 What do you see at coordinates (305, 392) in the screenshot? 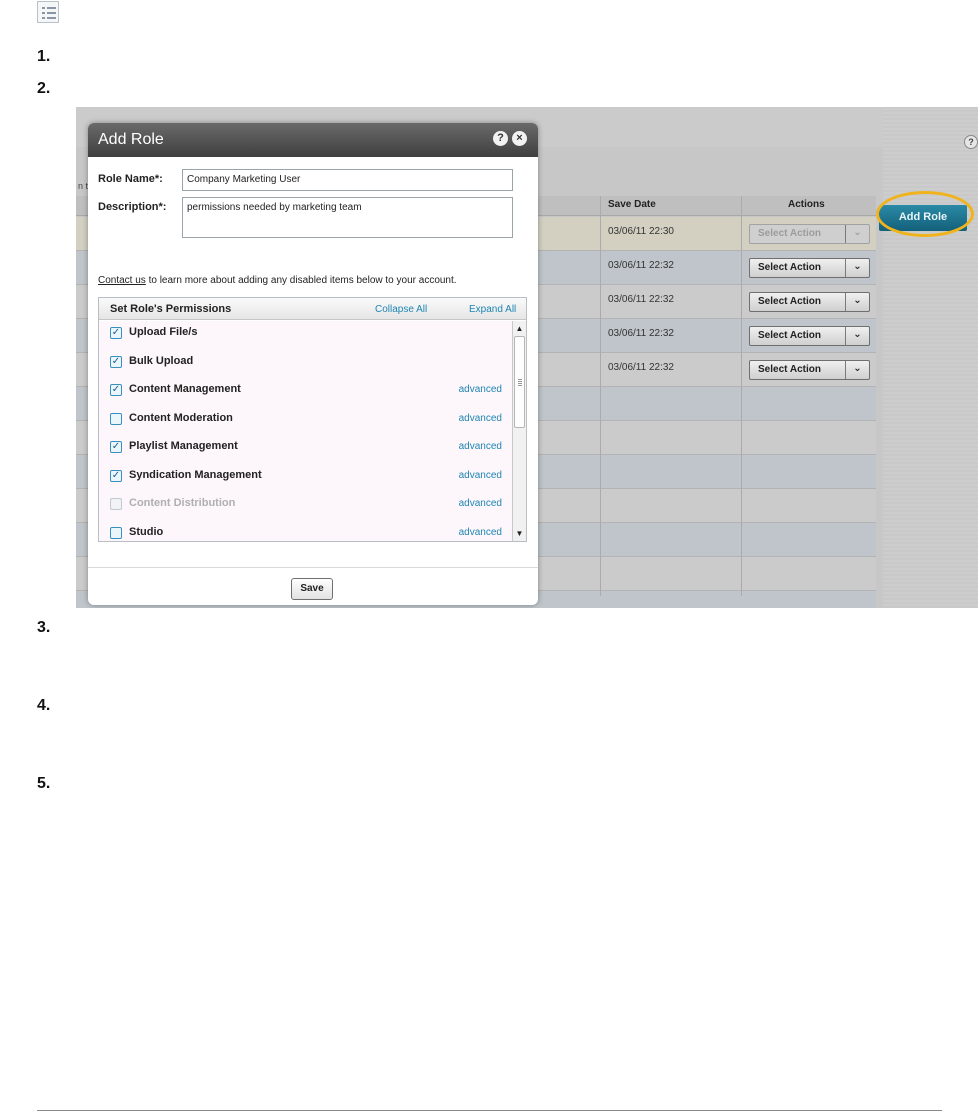
I see `permission-item: ✓ Content Management advanced` at bounding box center [305, 392].